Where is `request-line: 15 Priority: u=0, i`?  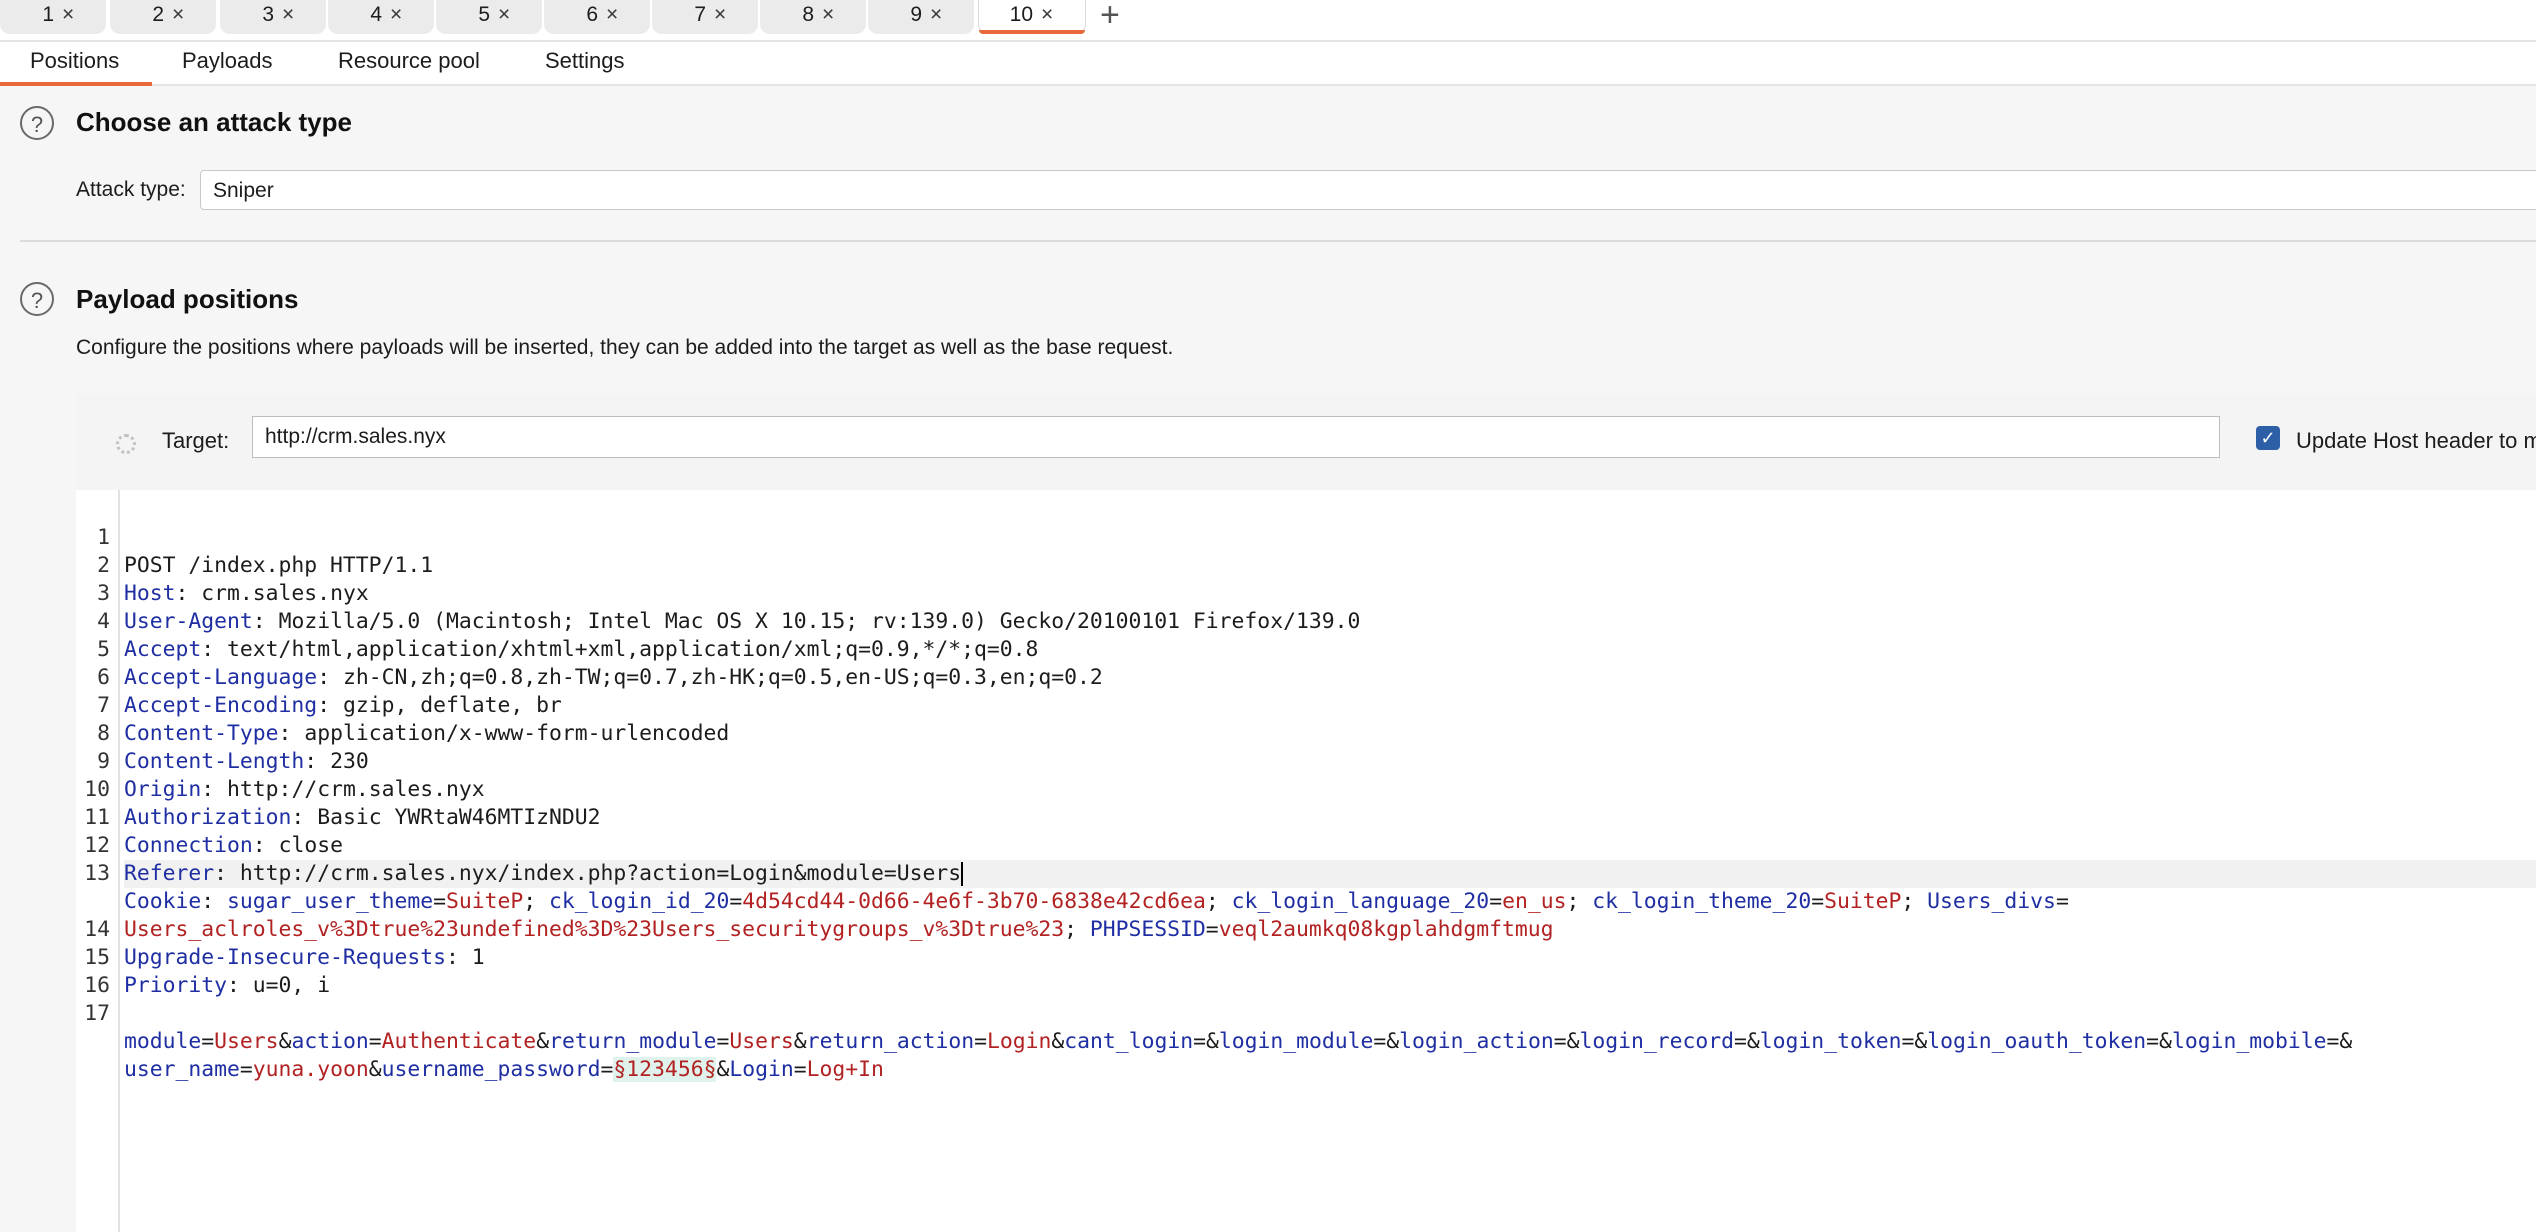 request-line: 15 Priority: u=0, i is located at coordinates (1306, 957).